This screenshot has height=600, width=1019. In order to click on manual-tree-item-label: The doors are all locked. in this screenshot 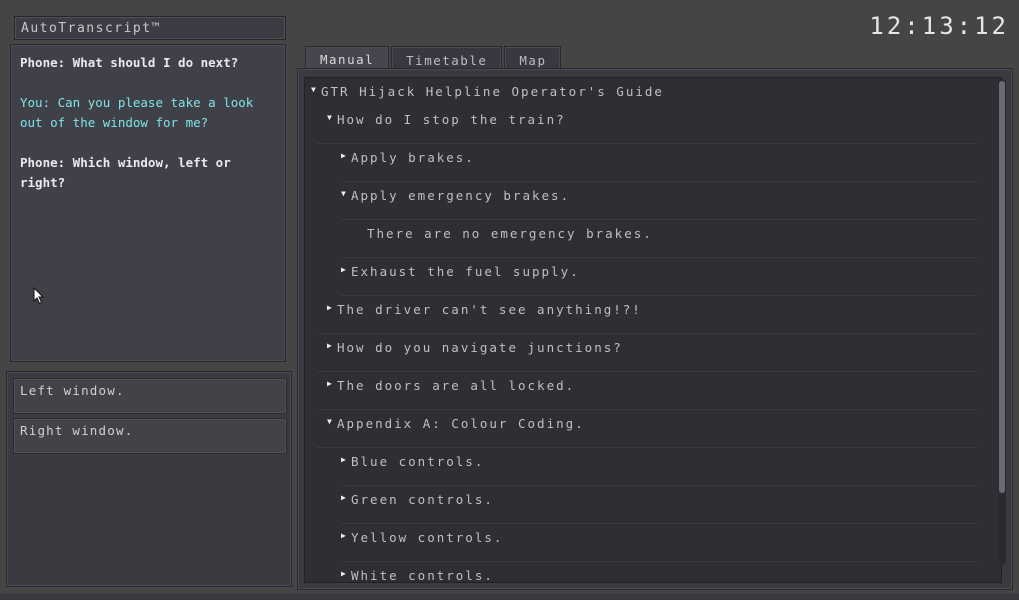, I will do `click(456, 385)`.